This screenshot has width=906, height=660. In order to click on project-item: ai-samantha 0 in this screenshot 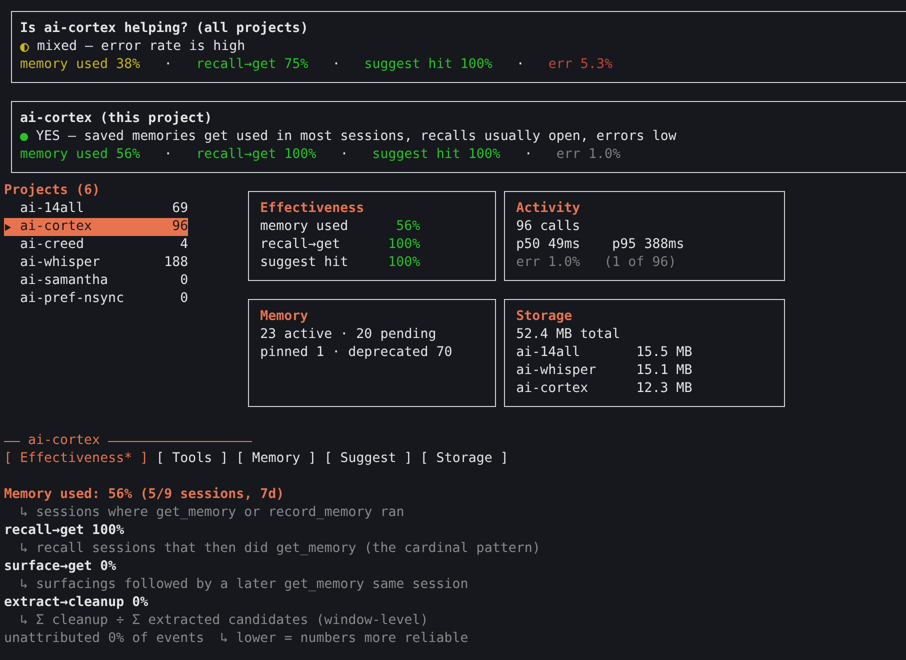, I will do `click(96, 281)`.